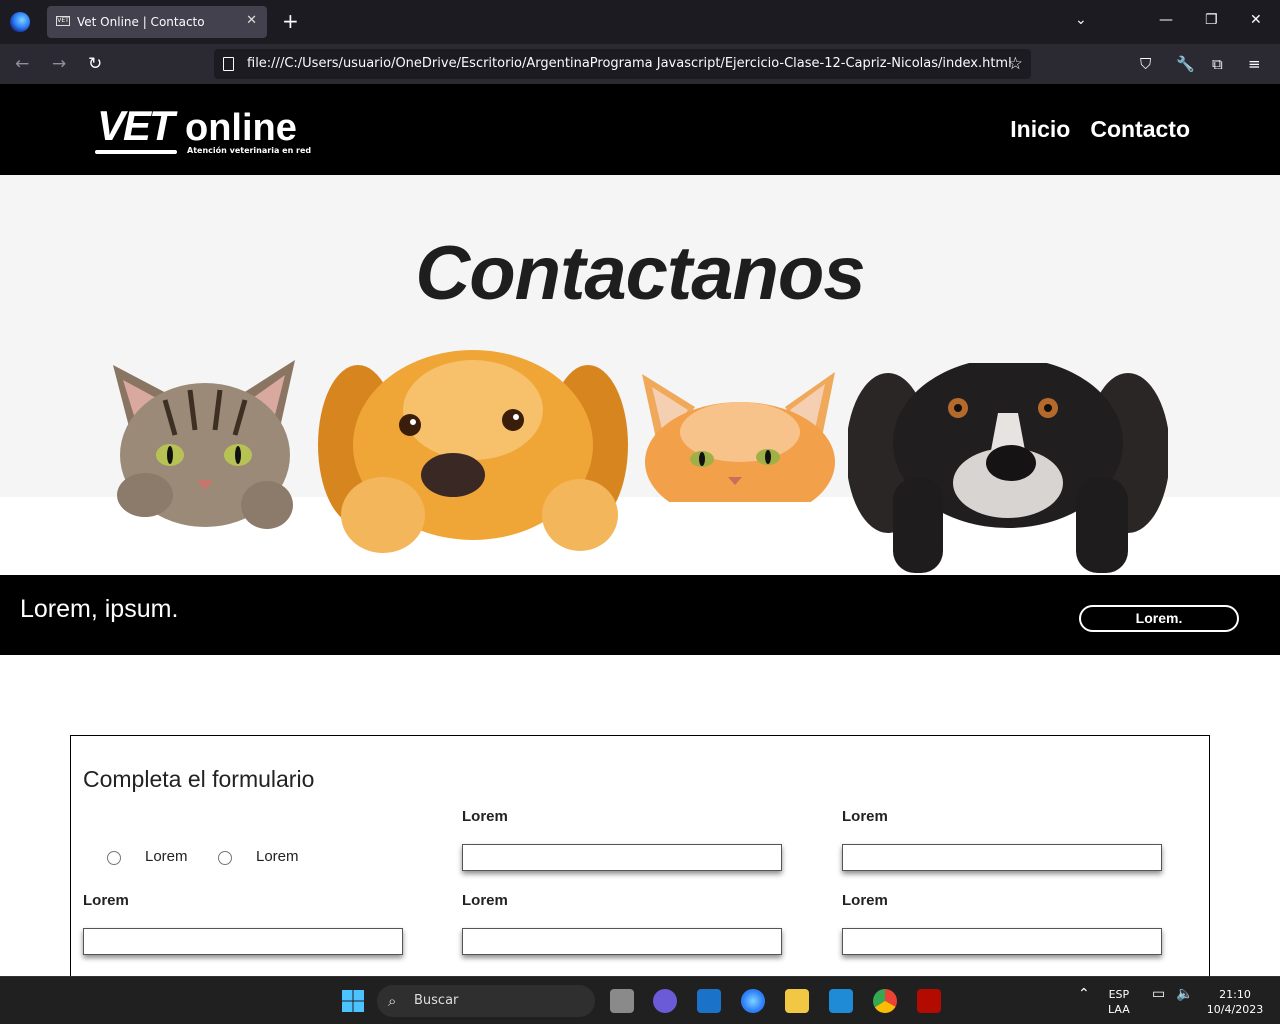  What do you see at coordinates (249, 150) in the screenshot?
I see `logo-tagline: Atención veterinaria en red` at bounding box center [249, 150].